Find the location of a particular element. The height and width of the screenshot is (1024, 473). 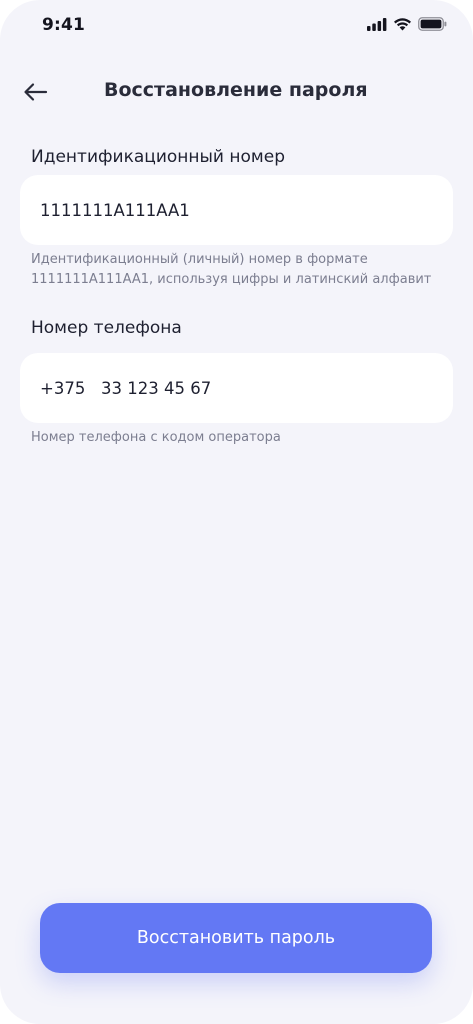

id-number-label: Идентификационный номер is located at coordinates (158, 157).